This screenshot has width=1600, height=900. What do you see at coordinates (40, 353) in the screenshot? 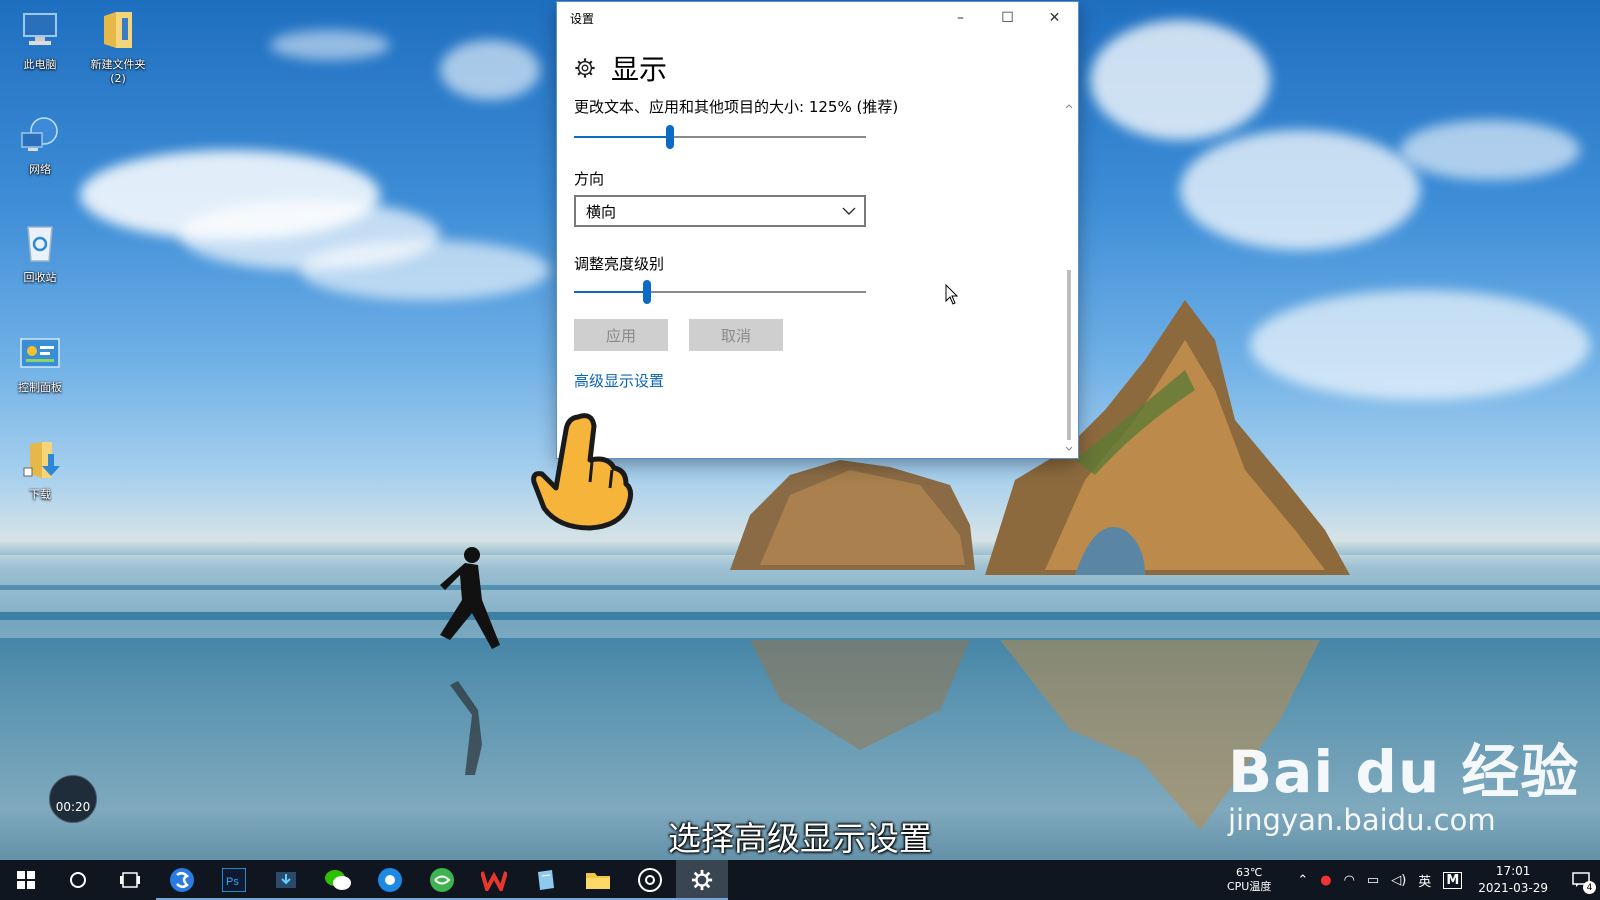
I see `control-panel-icon` at bounding box center [40, 353].